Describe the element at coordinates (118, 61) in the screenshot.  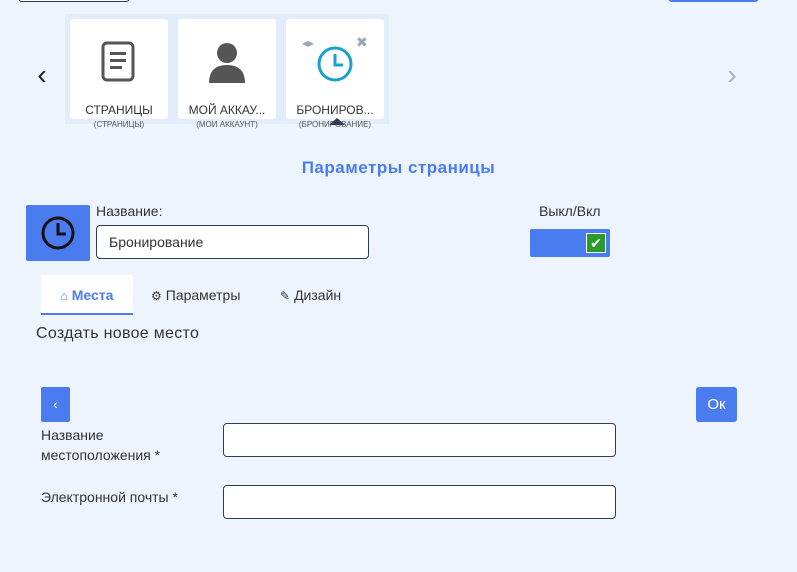
I see `document-icon` at that location.